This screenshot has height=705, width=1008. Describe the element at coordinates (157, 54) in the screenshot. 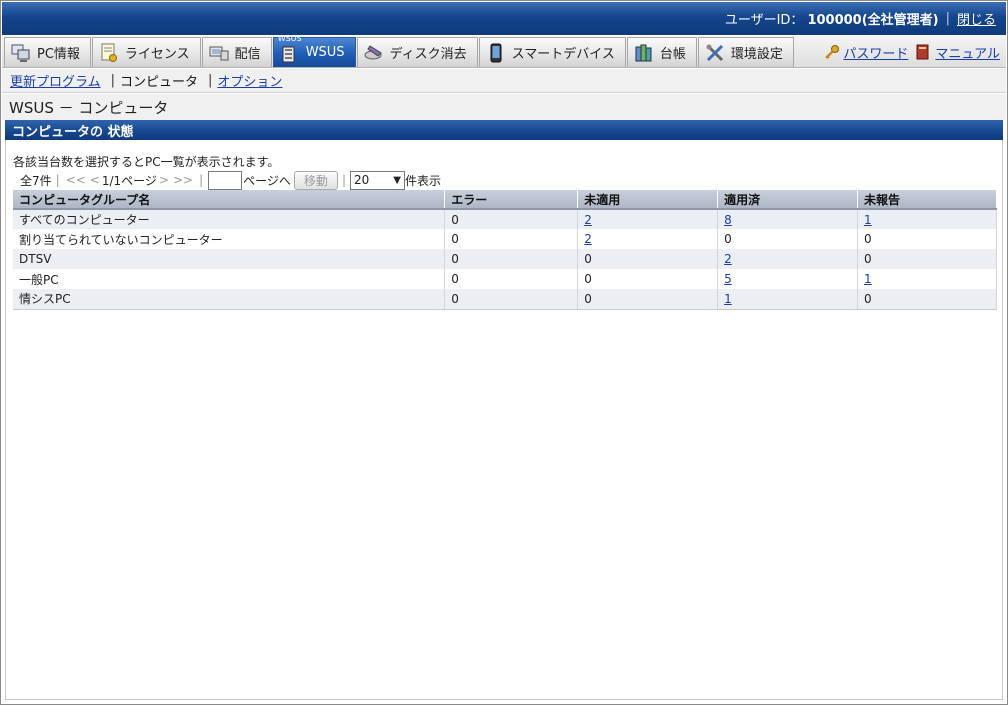

I see `tab-label: ライセンス` at that location.